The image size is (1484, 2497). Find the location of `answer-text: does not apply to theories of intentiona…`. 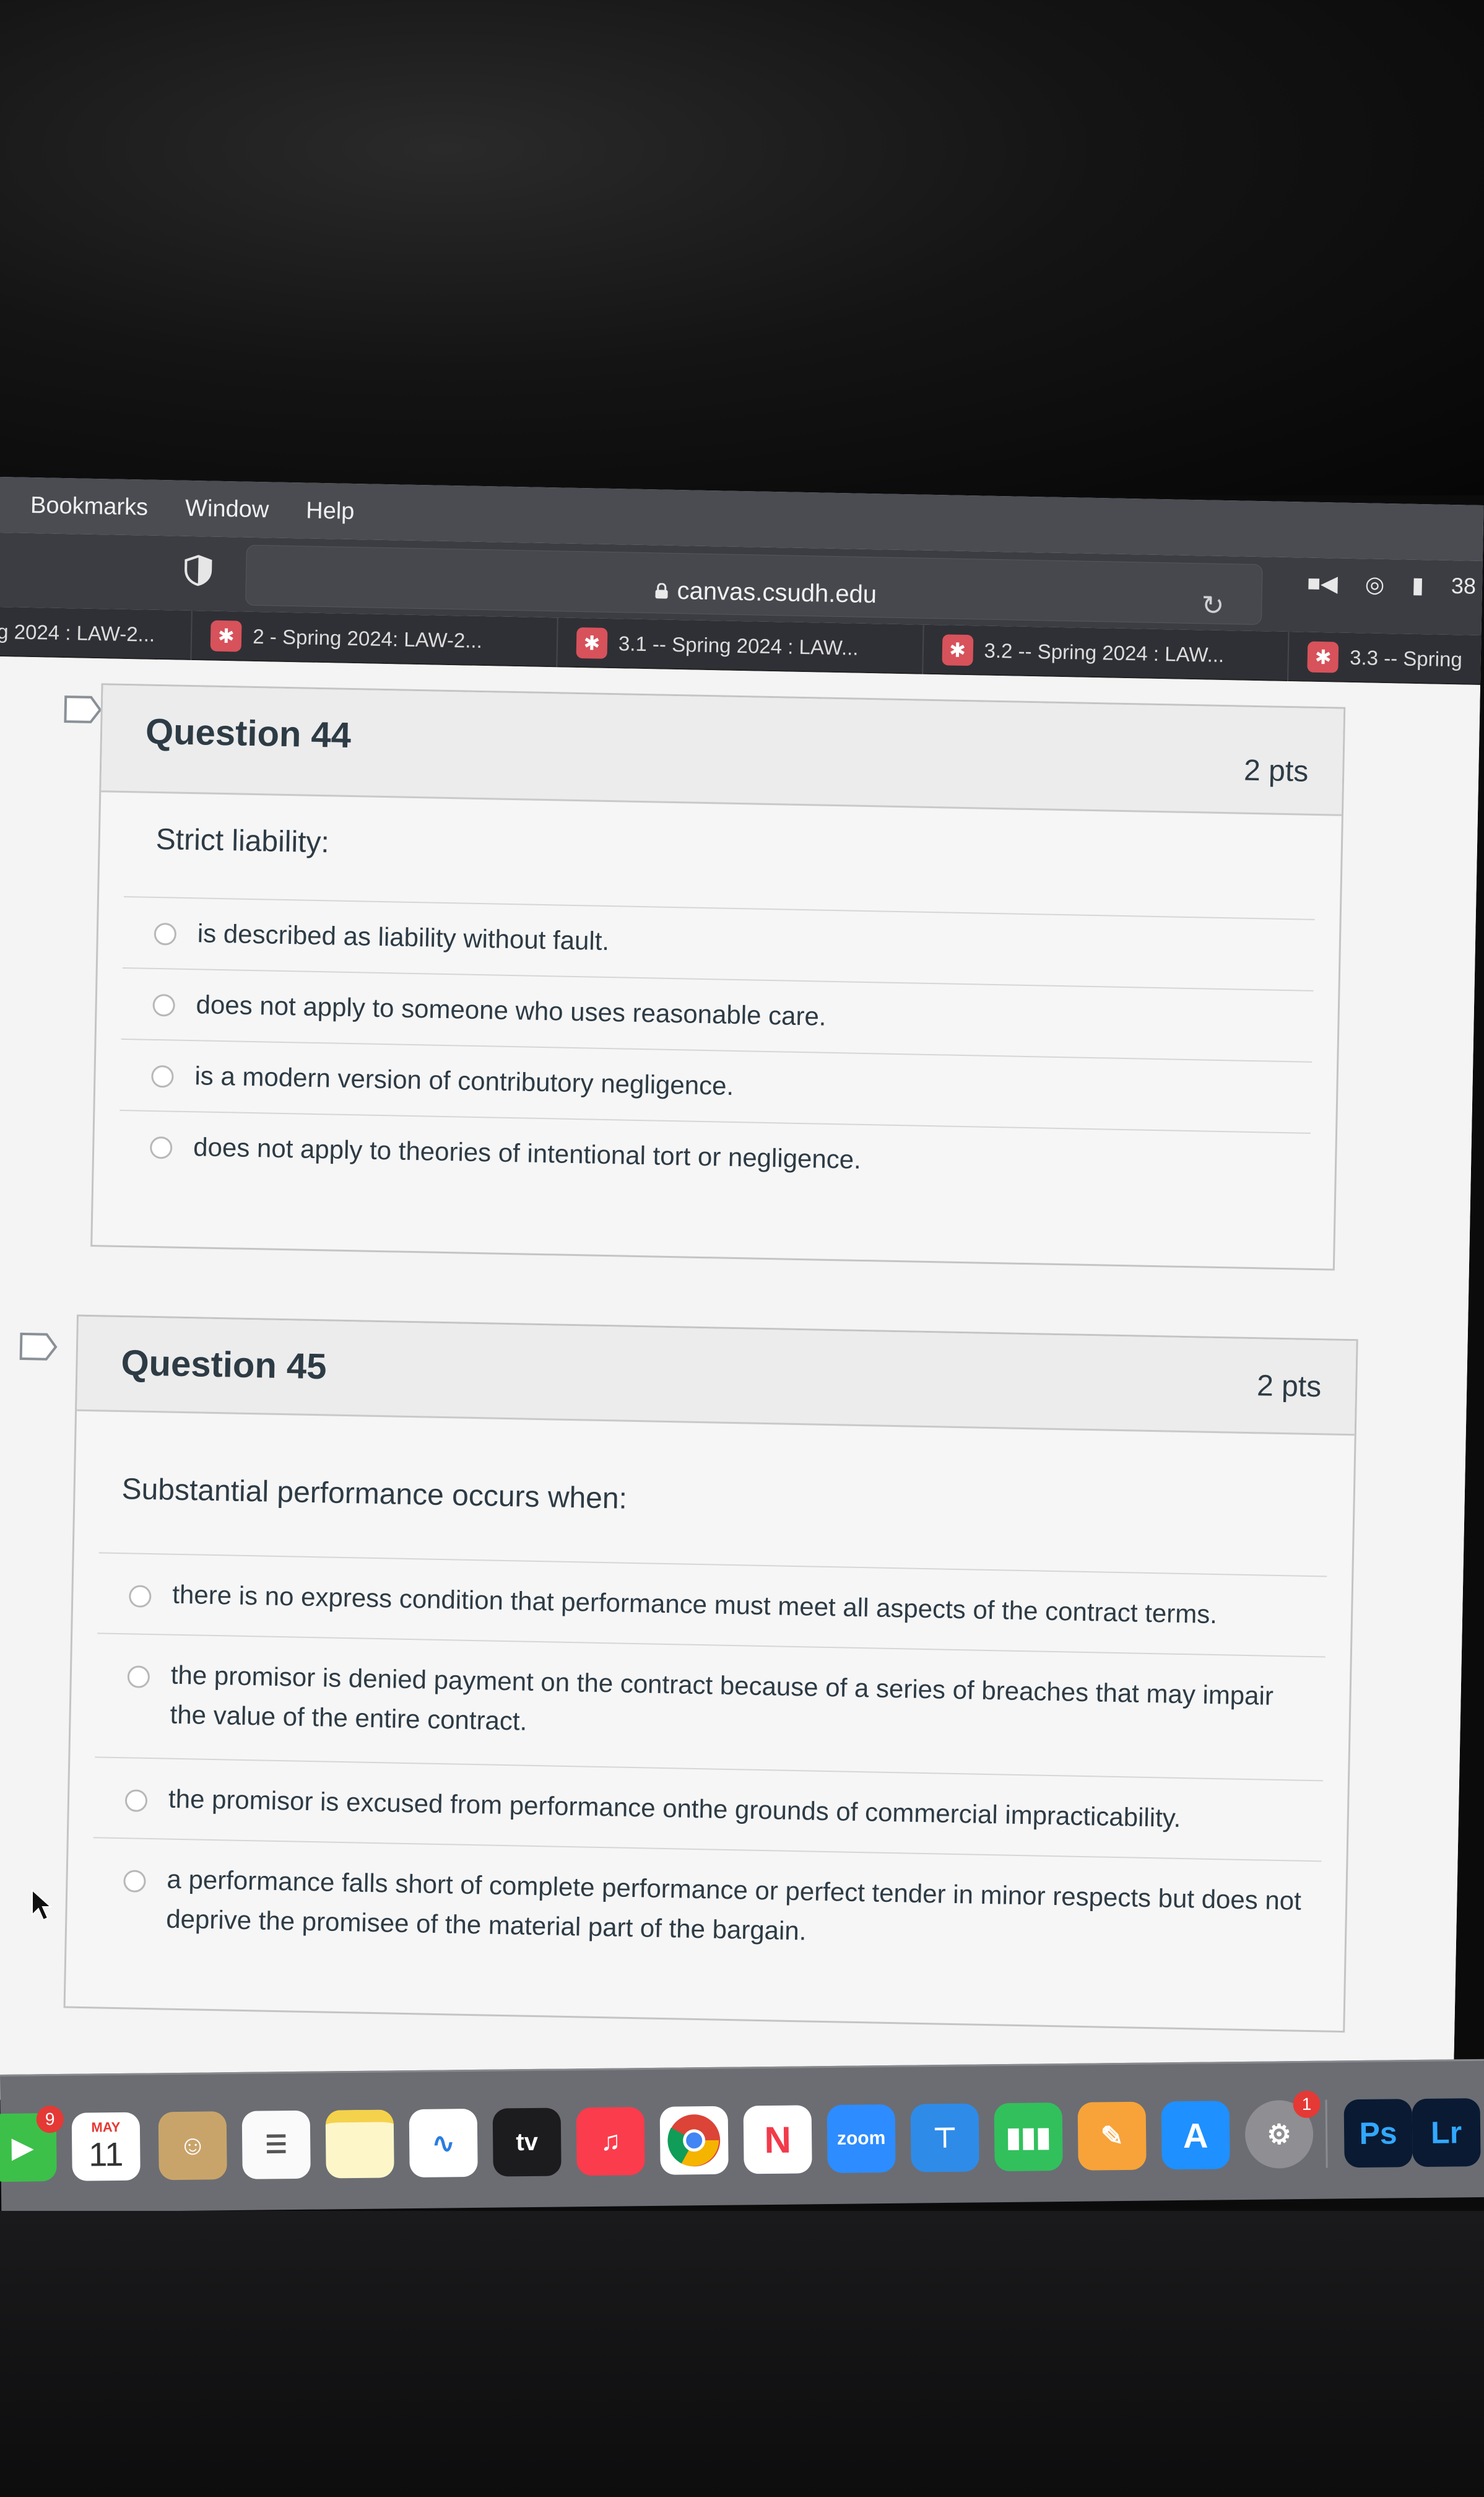

answer-text: does not apply to theories of intentiona… is located at coordinates (528, 1153).